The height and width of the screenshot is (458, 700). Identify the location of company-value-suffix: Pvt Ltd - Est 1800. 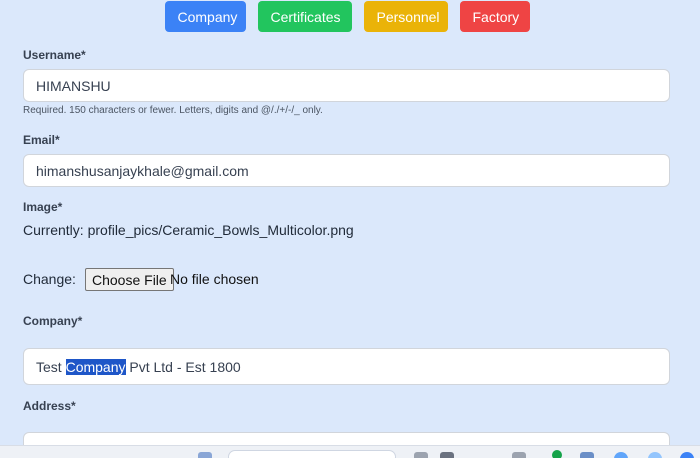
(183, 366).